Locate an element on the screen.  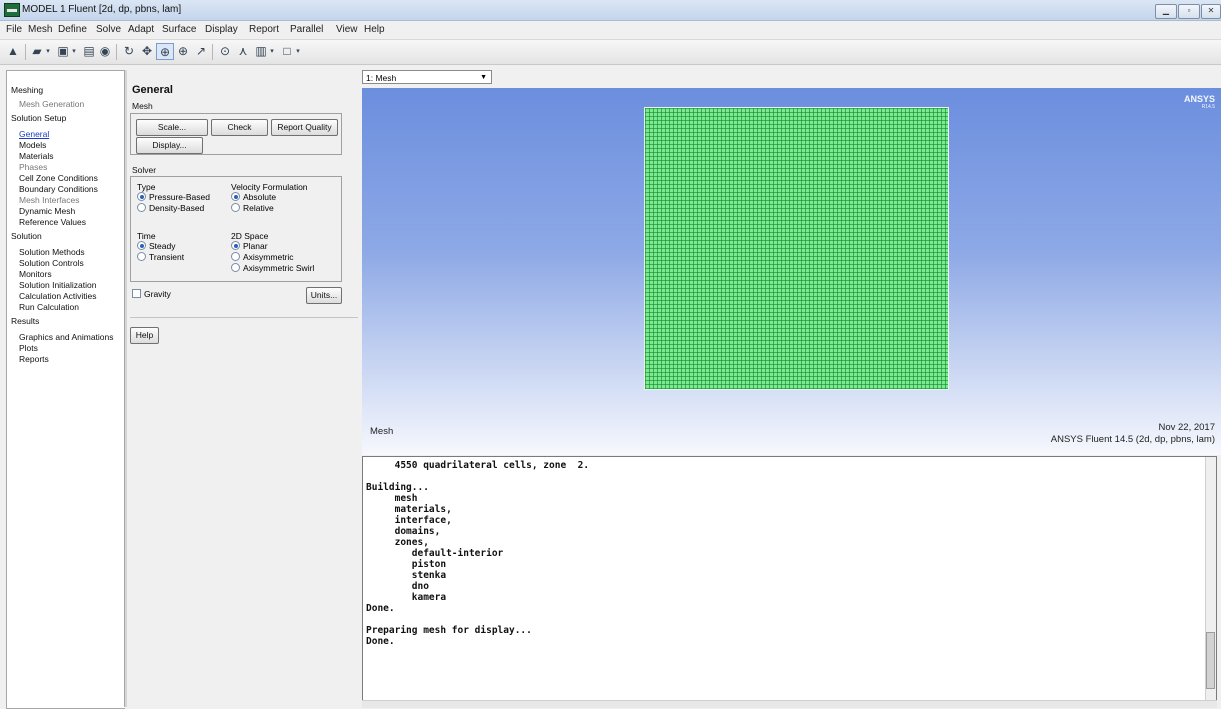
graphics-caption: Mesh is located at coordinates (382, 431).